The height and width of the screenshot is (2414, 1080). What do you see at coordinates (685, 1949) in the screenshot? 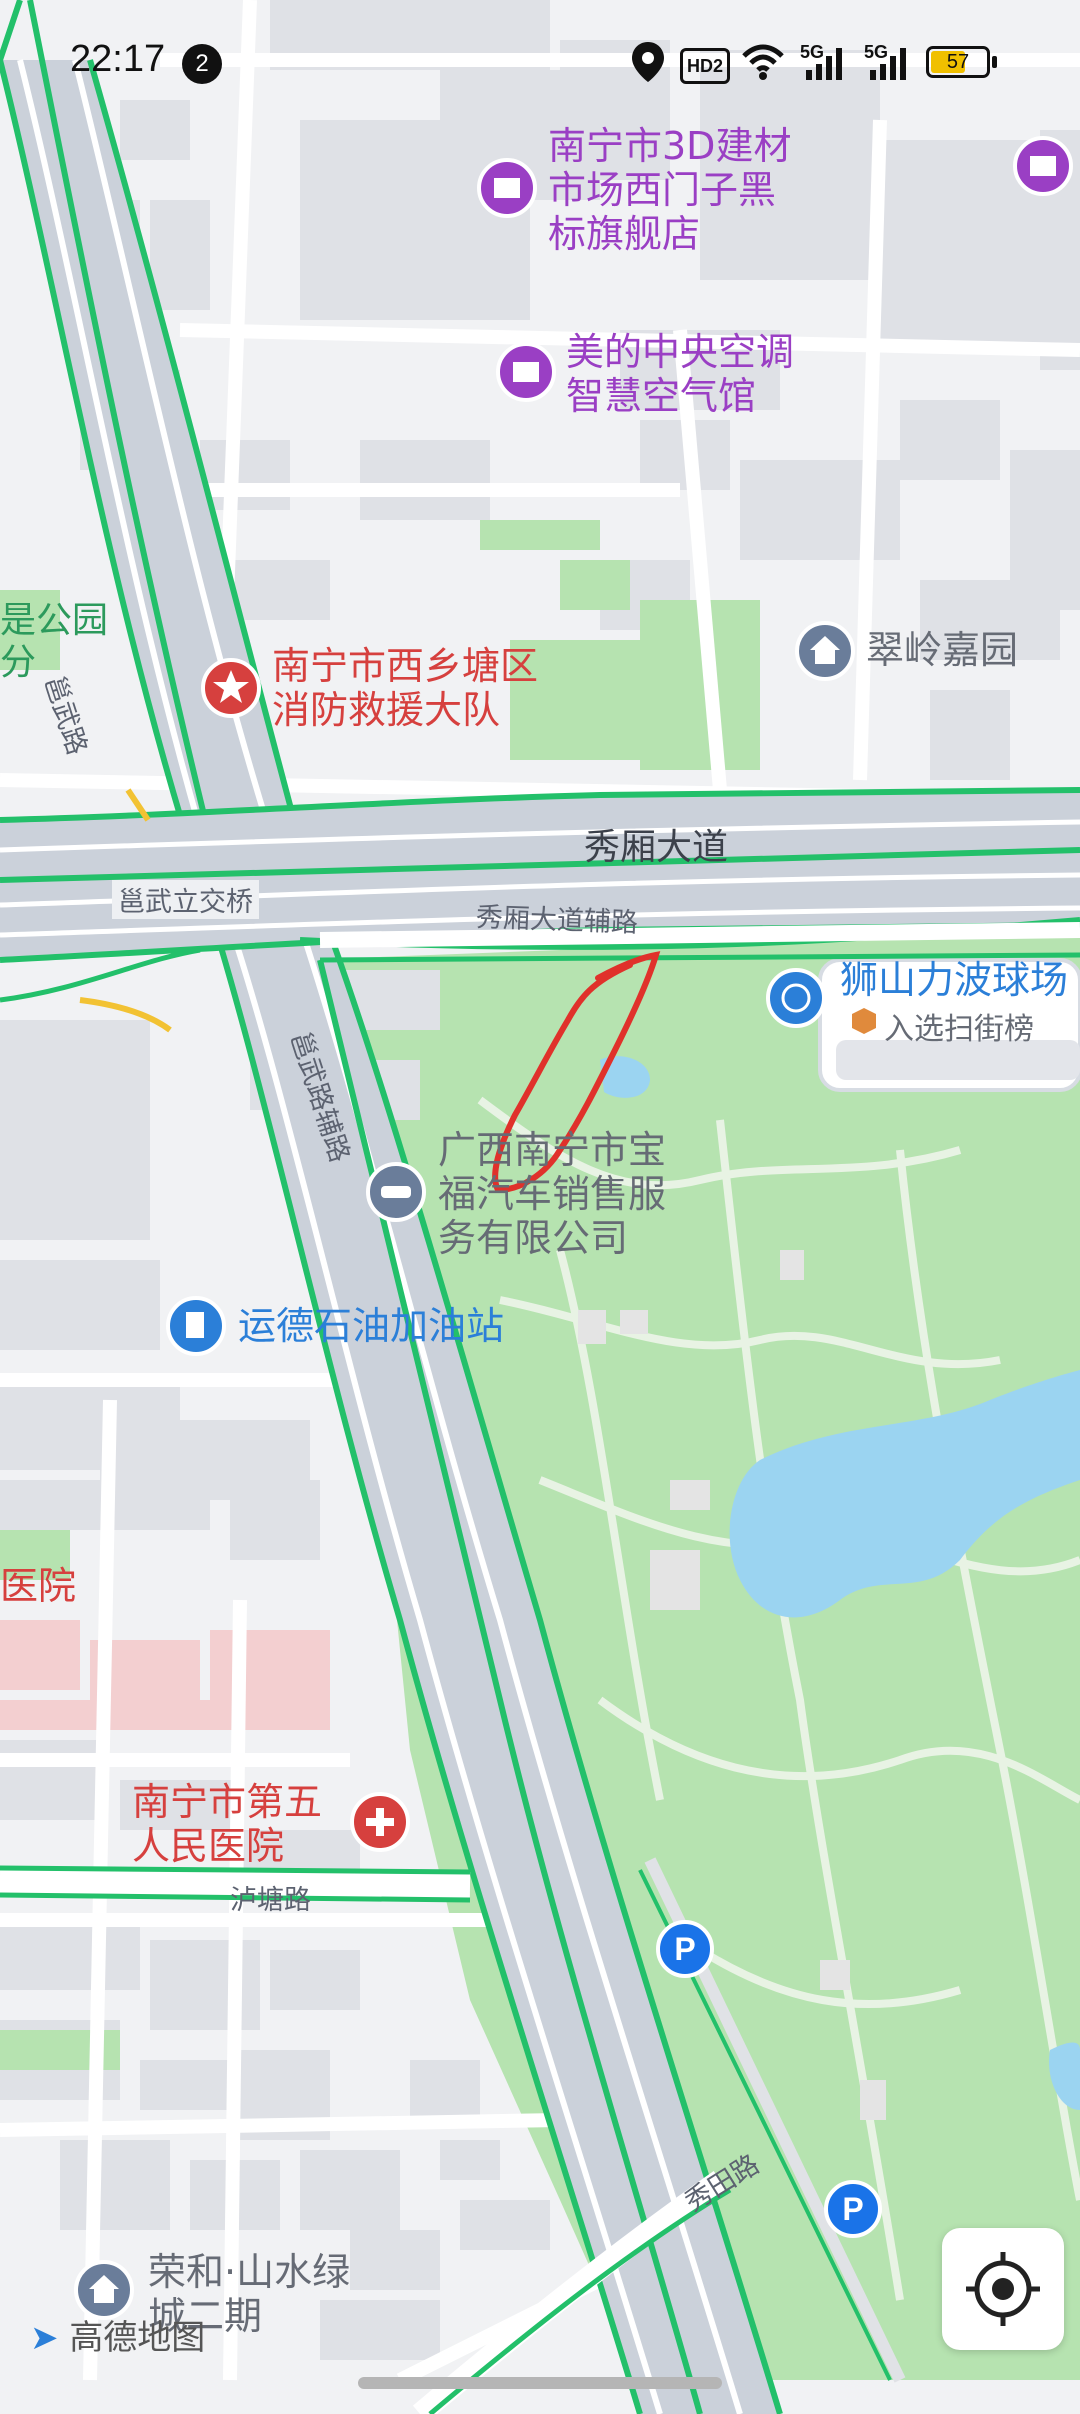
I see `parking-icon-1: P` at bounding box center [685, 1949].